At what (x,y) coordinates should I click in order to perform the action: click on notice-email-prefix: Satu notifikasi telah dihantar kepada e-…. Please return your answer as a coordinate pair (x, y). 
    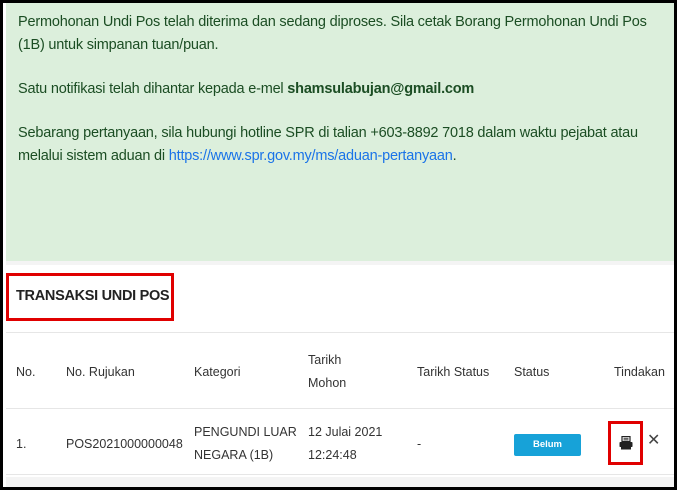
    Looking at the image, I should click on (153, 89).